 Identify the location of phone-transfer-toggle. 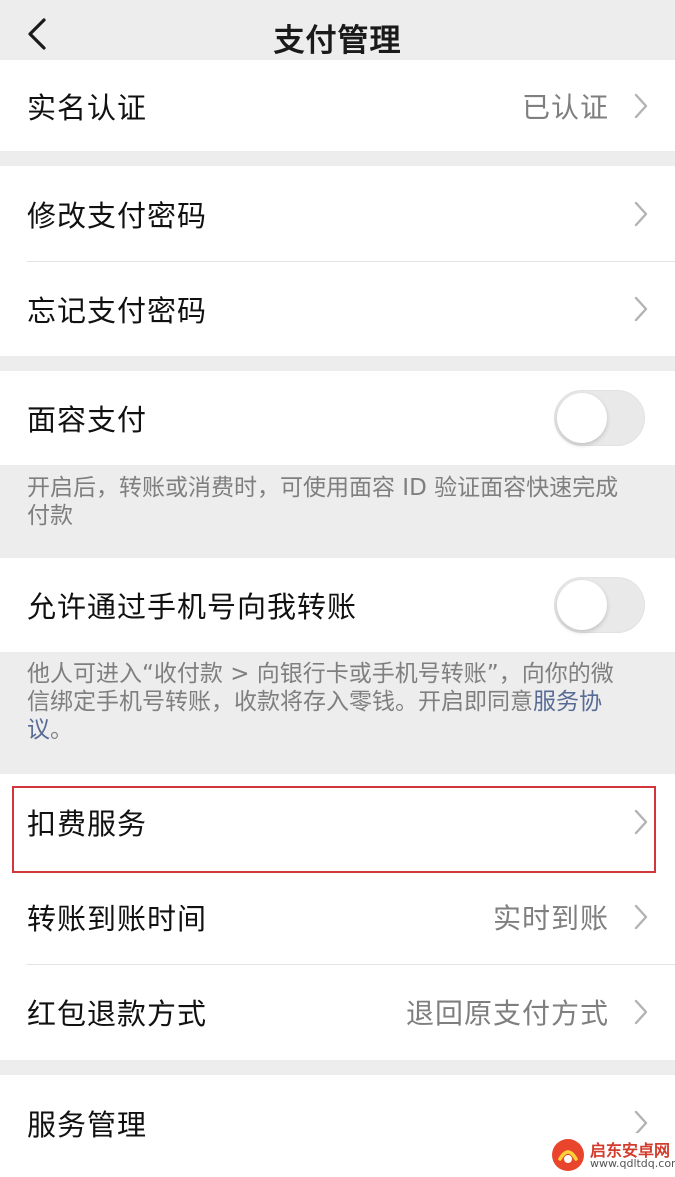
(599, 605).